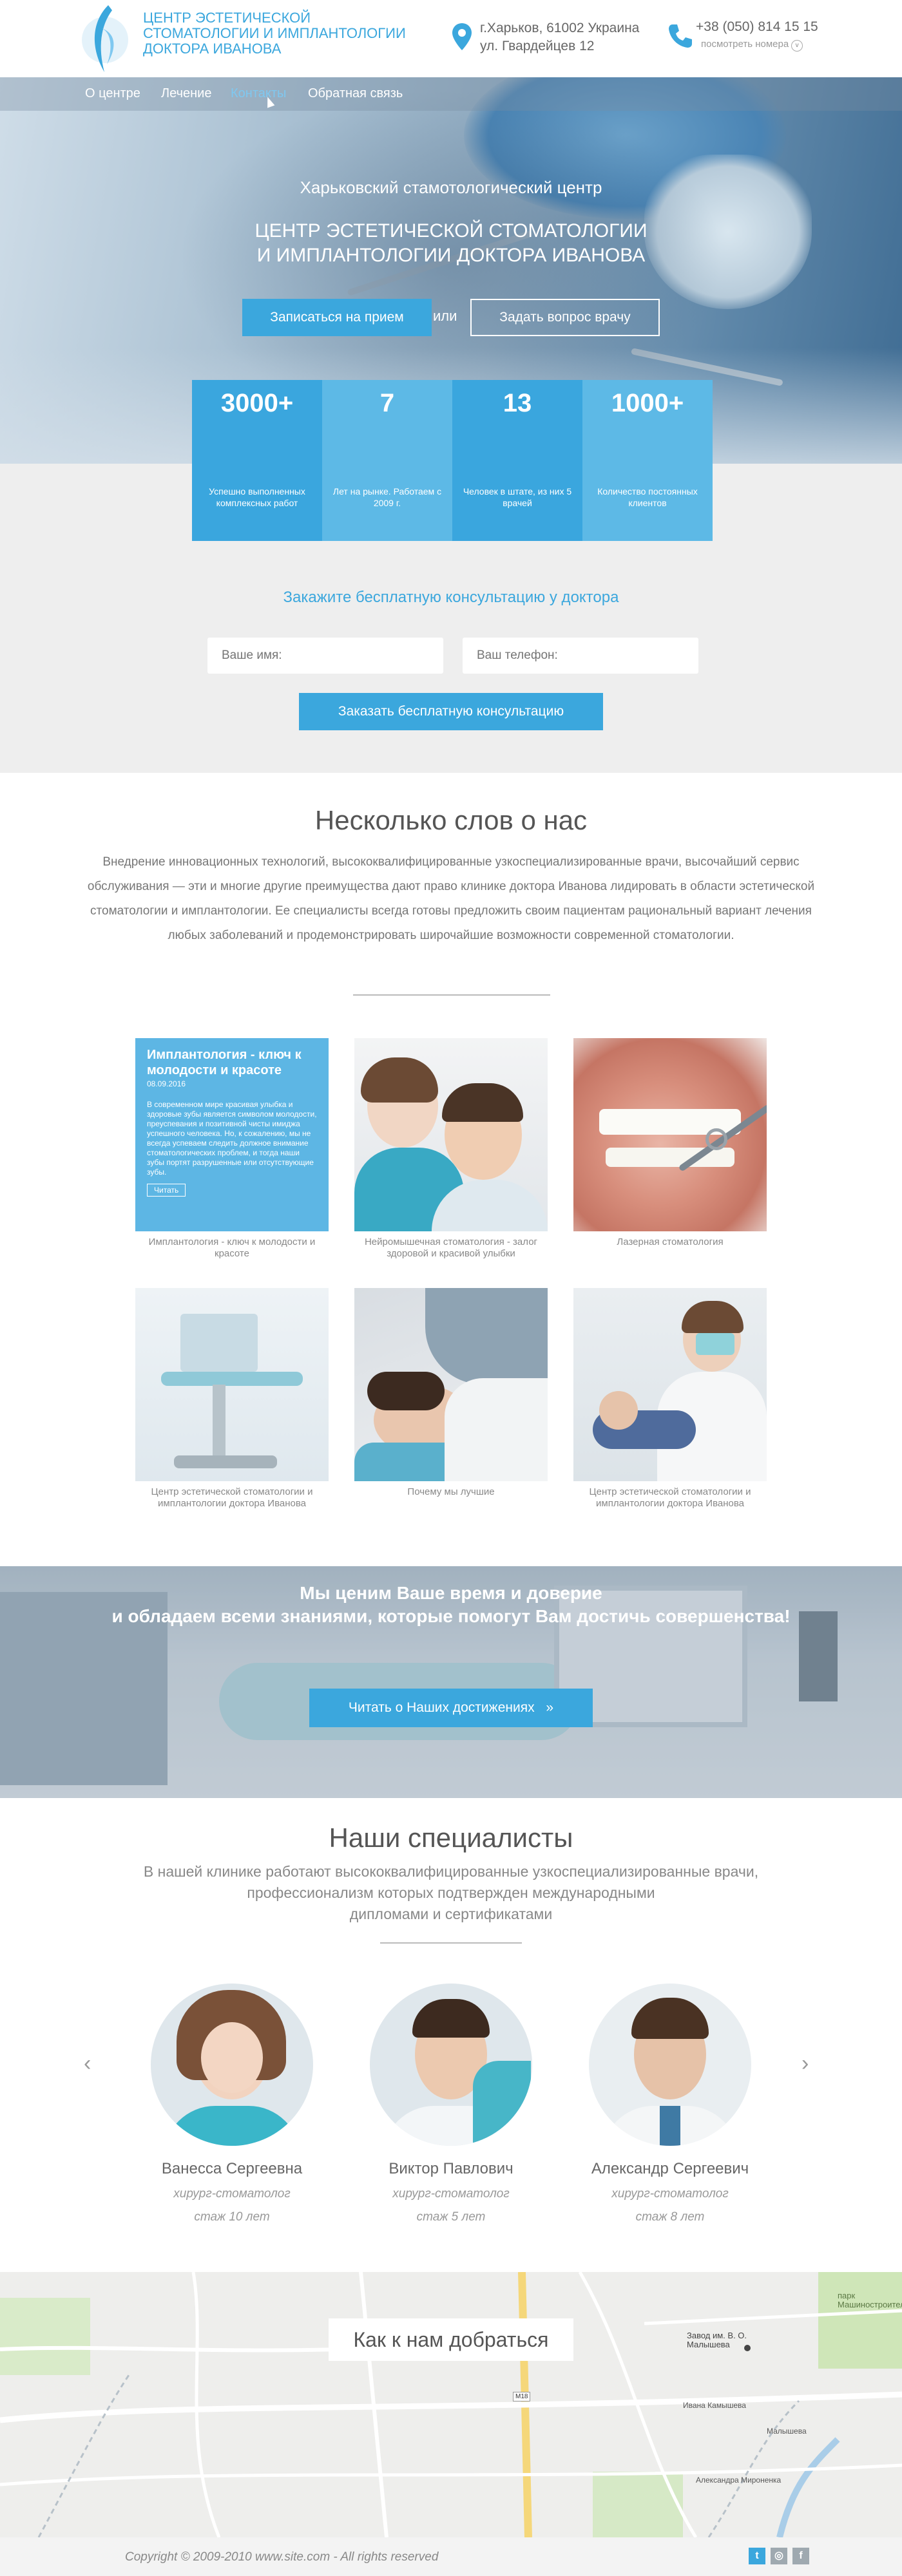 This screenshot has height=2576, width=902. What do you see at coordinates (451, 1134) in the screenshot?
I see `smiling-dentists-photo` at bounding box center [451, 1134].